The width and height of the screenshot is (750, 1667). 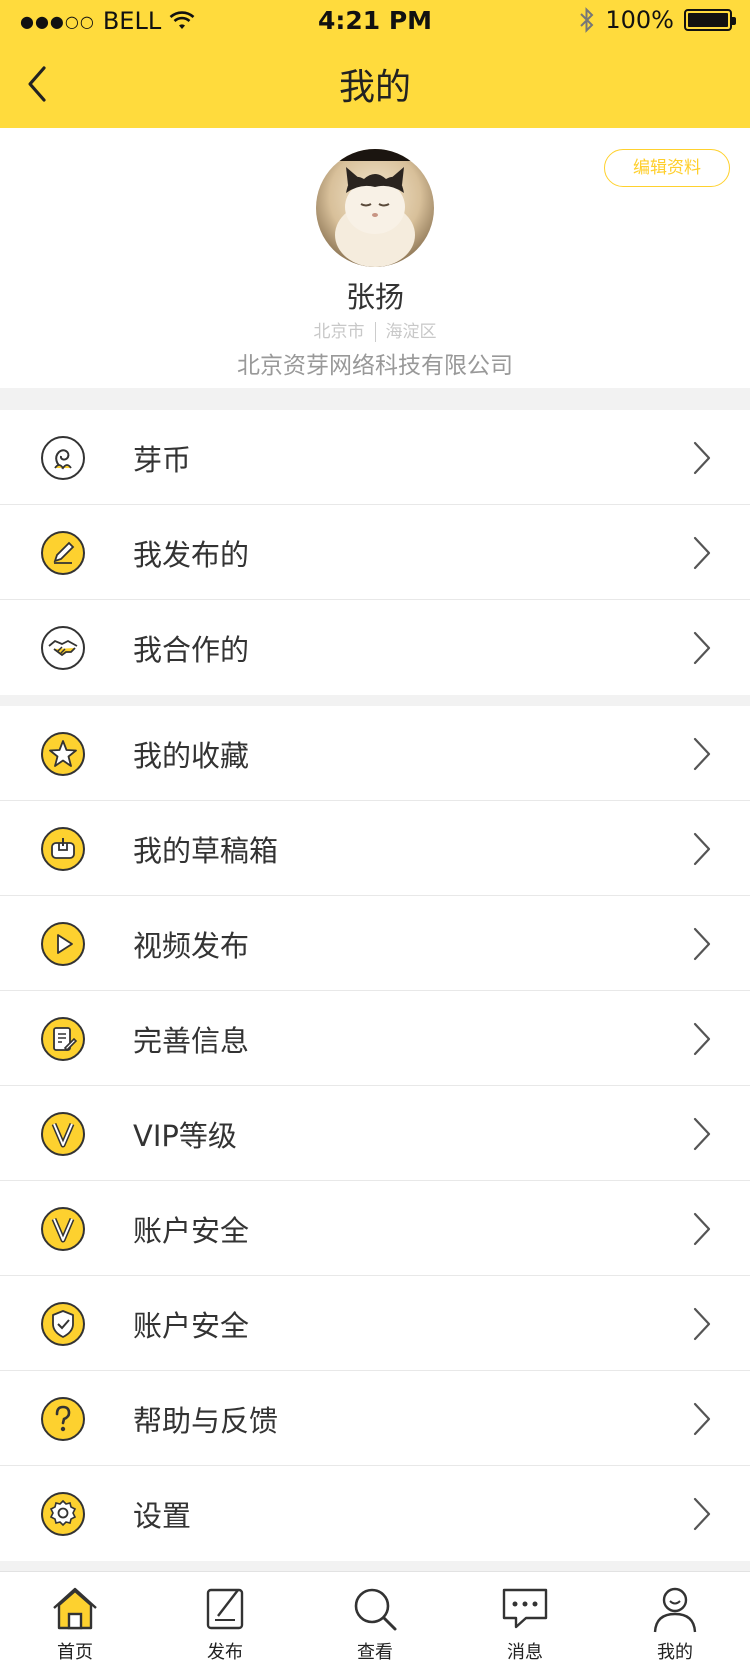 I want to click on list-item-label: 我的草稿箱, so click(x=206, y=851).